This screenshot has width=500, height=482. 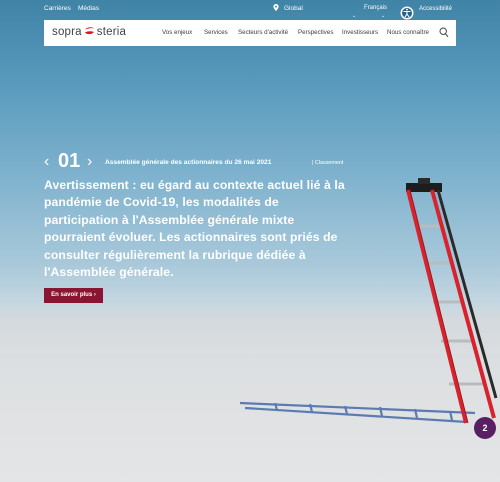 I want to click on notification-badge: 2, so click(x=485, y=428).